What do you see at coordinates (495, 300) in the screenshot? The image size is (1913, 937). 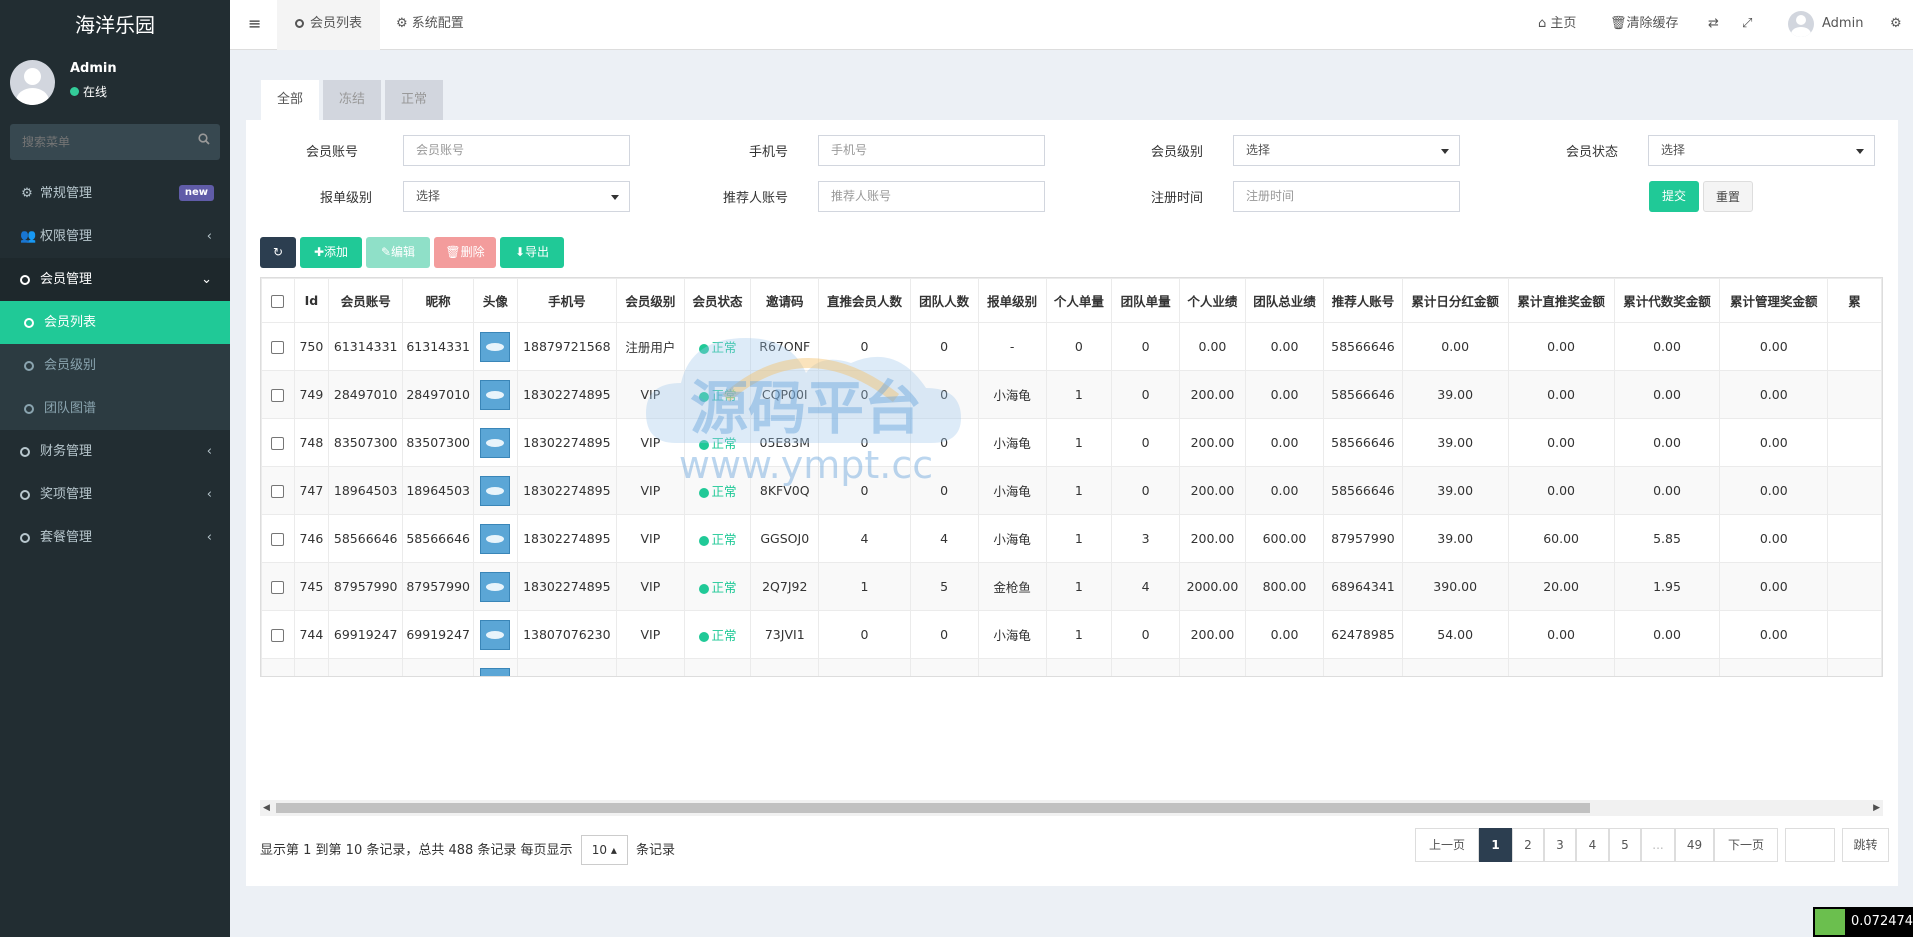 I see `col-avatar: 头像` at bounding box center [495, 300].